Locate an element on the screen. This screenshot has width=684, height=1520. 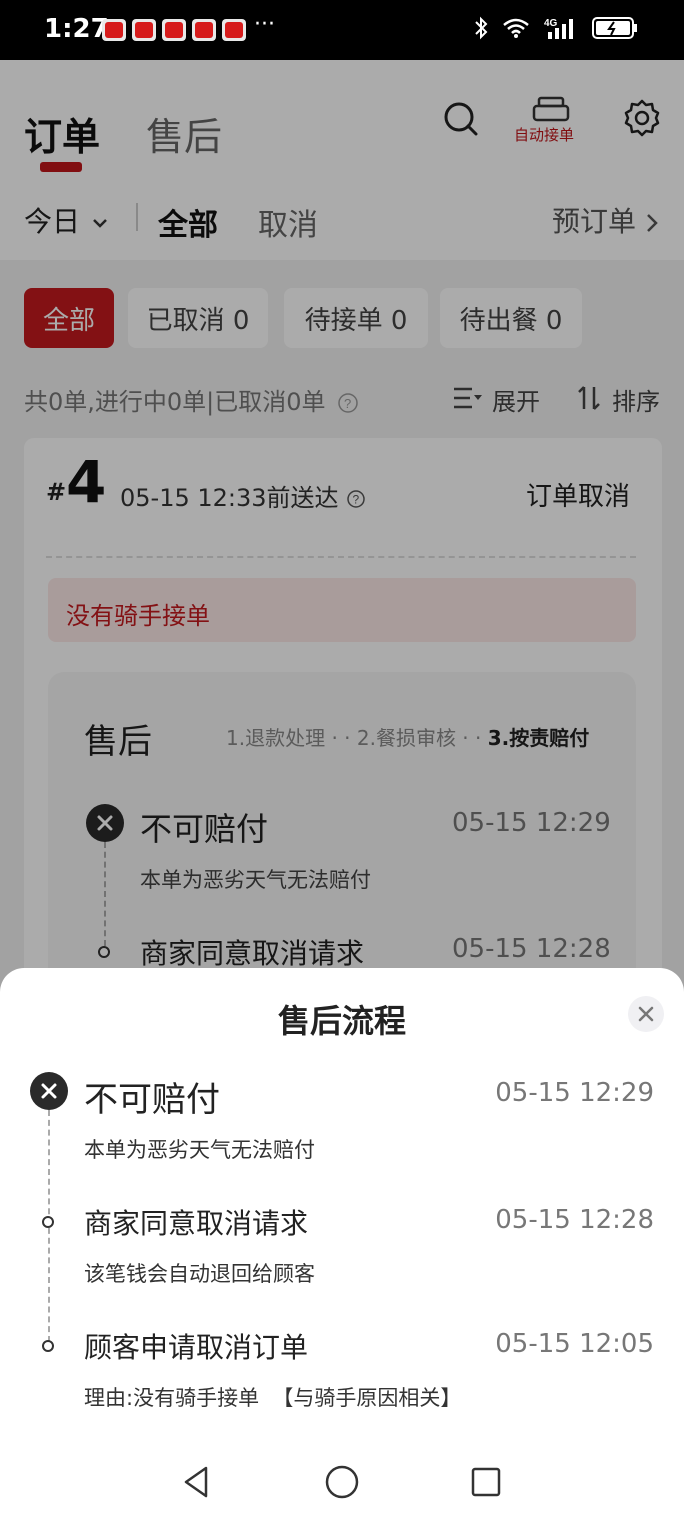
x-circle-icon is located at coordinates (49, 1091).